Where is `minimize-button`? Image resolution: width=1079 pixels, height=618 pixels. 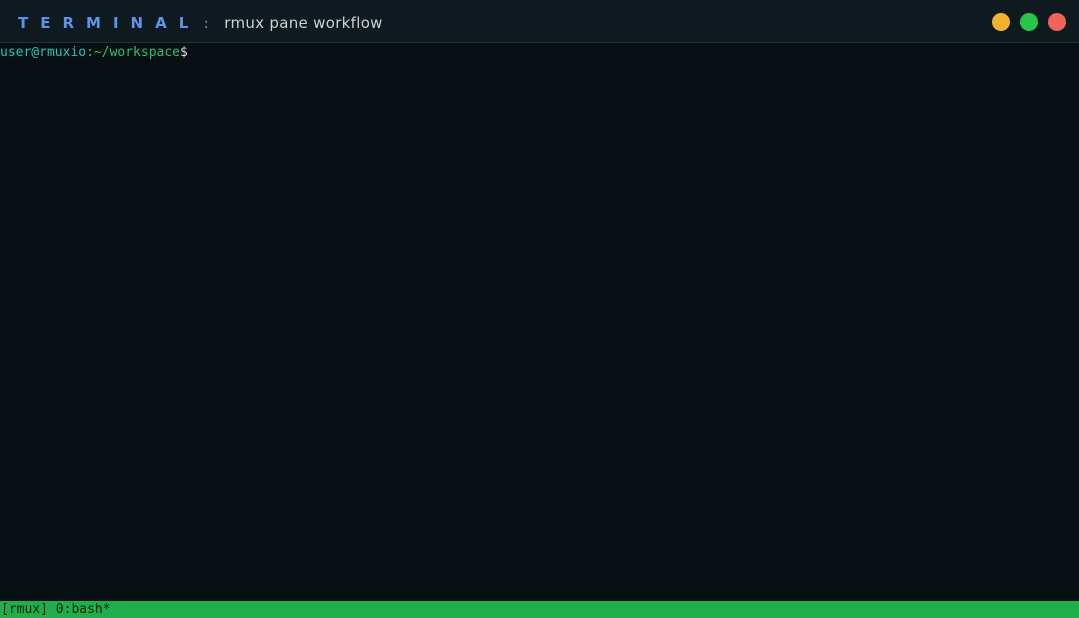 minimize-button is located at coordinates (1001, 22).